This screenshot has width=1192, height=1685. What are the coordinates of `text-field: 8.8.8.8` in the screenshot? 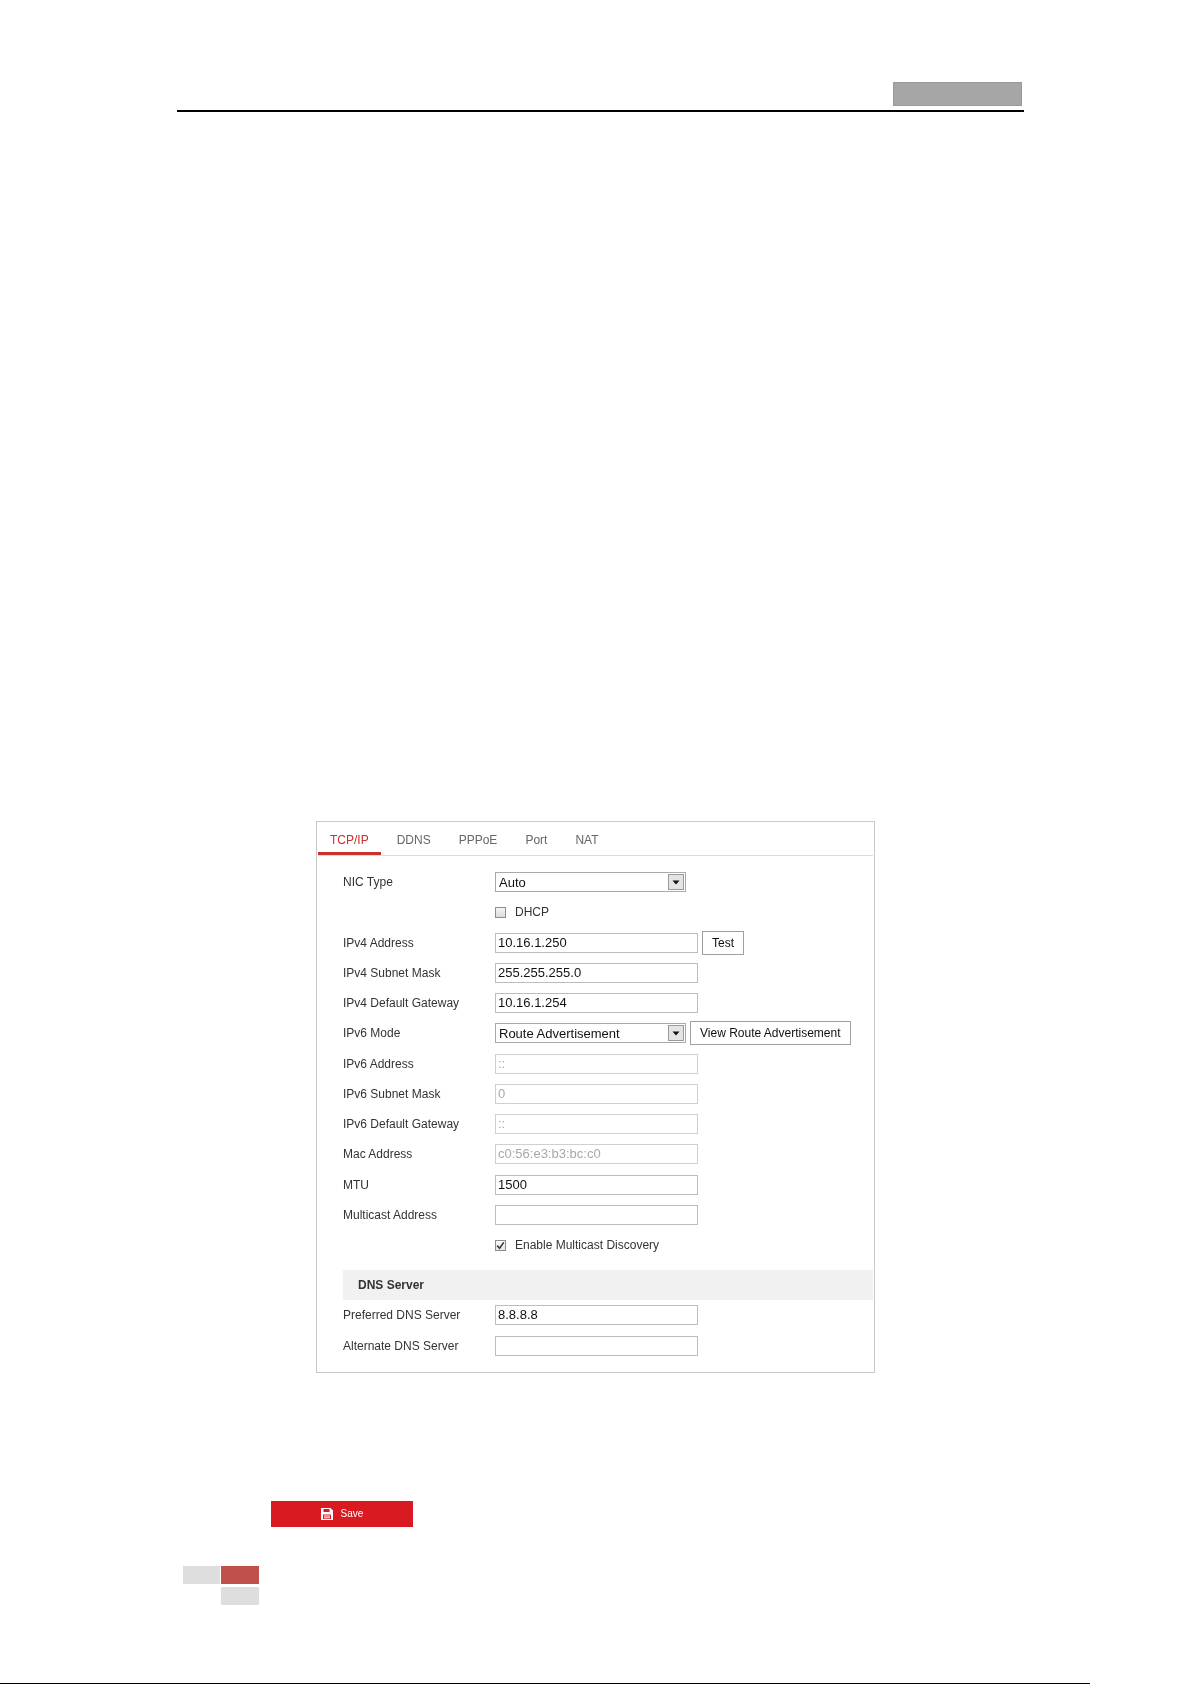 It's located at (596, 1315).